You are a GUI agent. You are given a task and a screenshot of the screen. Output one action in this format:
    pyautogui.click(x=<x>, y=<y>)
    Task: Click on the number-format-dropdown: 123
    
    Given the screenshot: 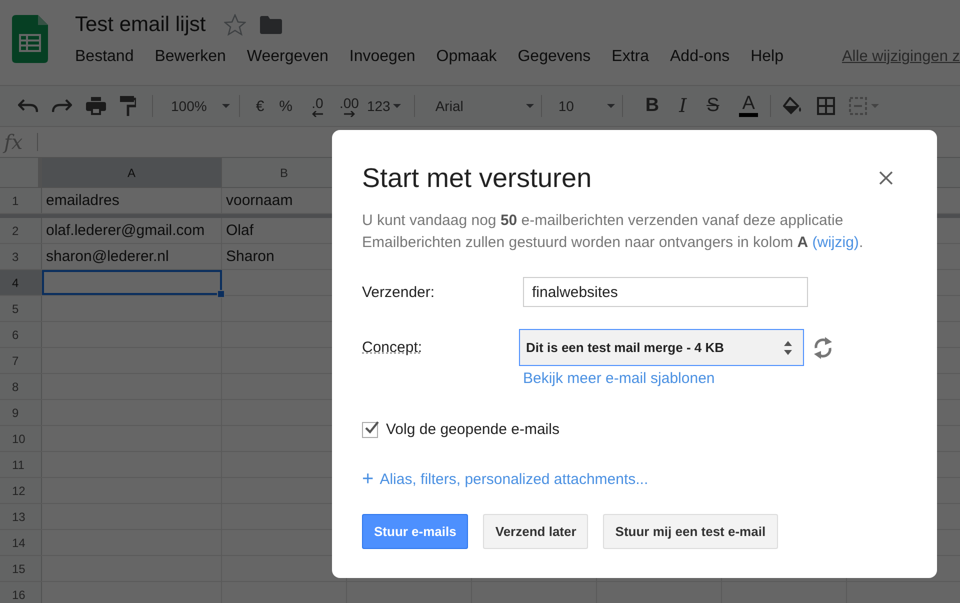 What is the action you would take?
    pyautogui.click(x=384, y=106)
    